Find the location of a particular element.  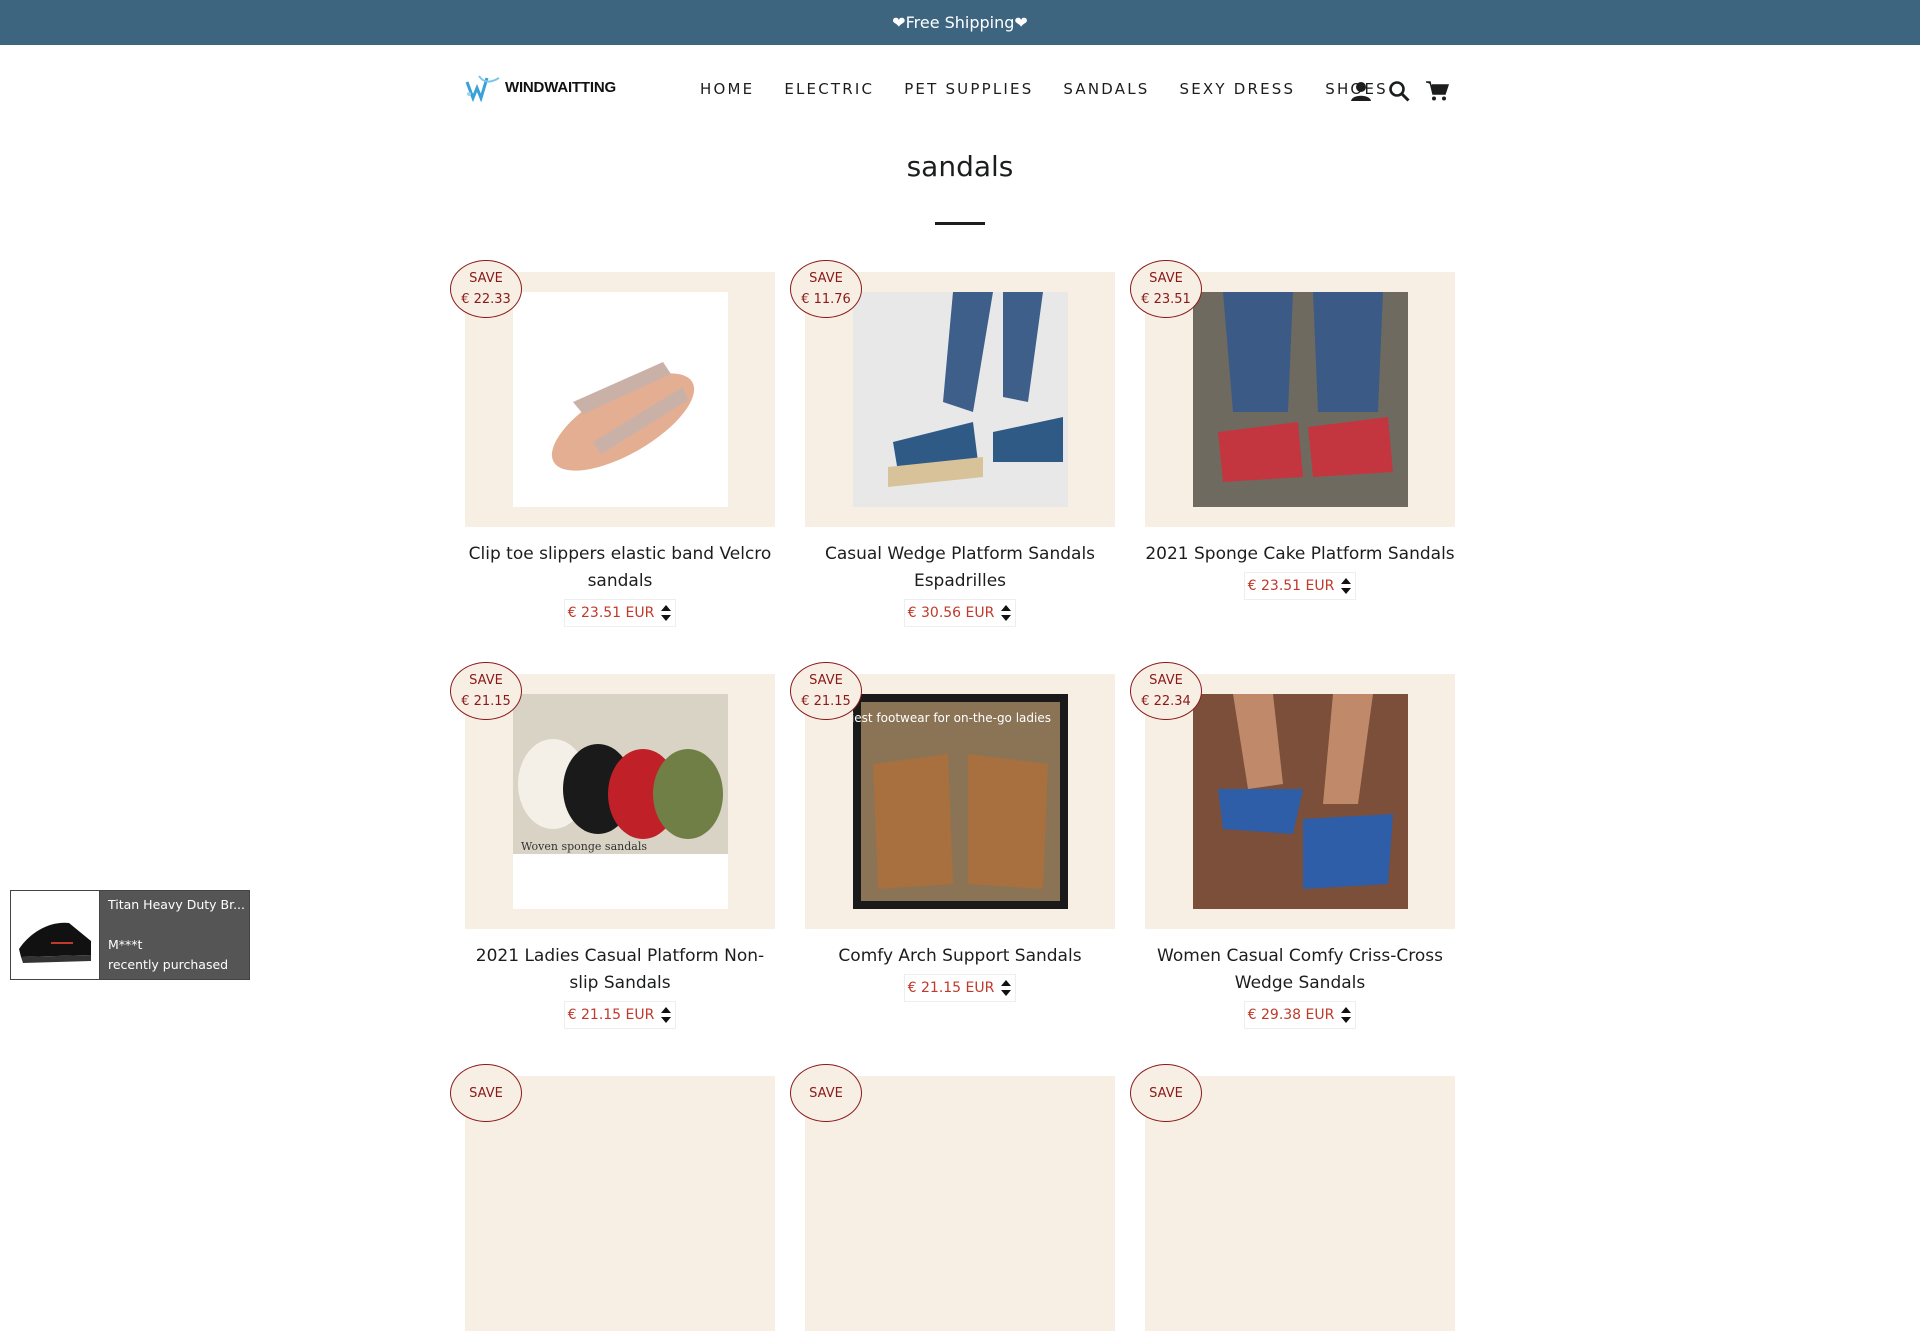

product-price: € 21.15 EUR is located at coordinates (951, 988).